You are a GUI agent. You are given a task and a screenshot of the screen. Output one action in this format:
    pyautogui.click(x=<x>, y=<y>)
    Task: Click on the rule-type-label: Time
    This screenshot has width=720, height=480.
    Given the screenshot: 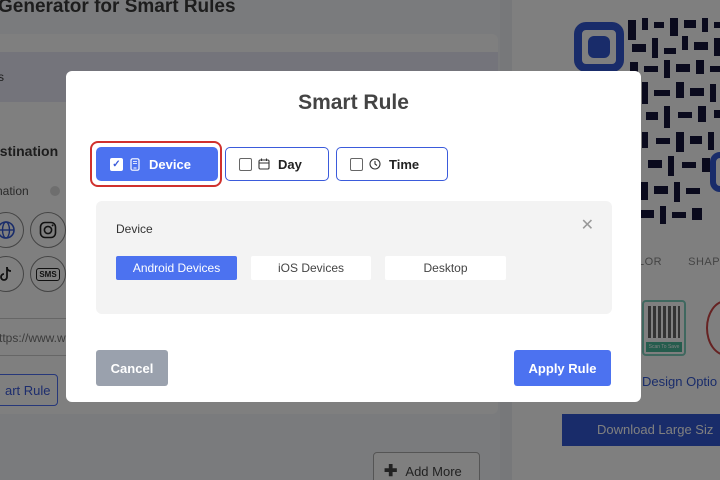 What is the action you would take?
    pyautogui.click(x=404, y=164)
    